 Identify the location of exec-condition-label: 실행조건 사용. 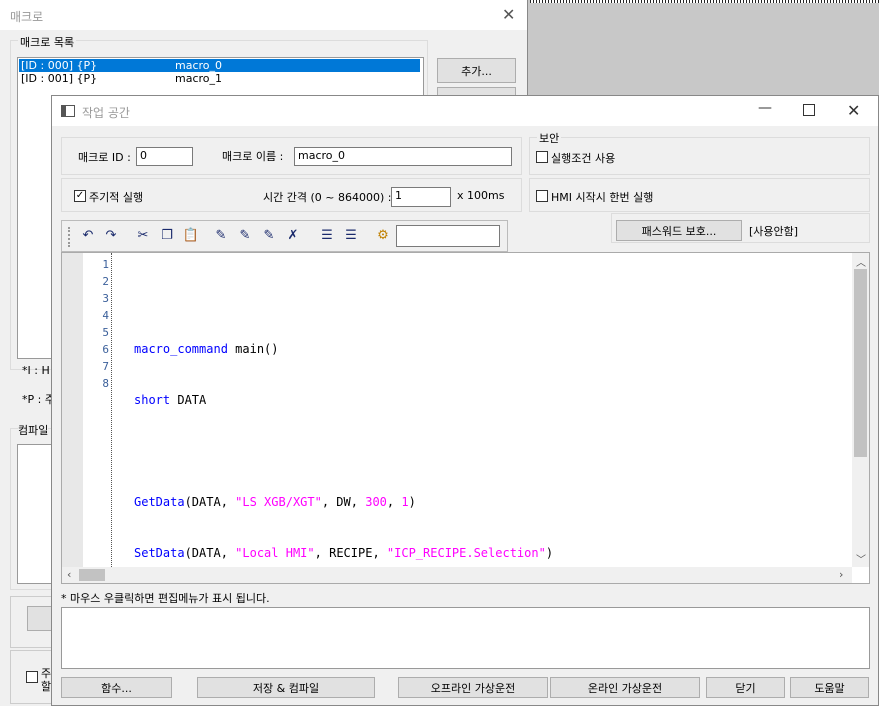
(583, 158).